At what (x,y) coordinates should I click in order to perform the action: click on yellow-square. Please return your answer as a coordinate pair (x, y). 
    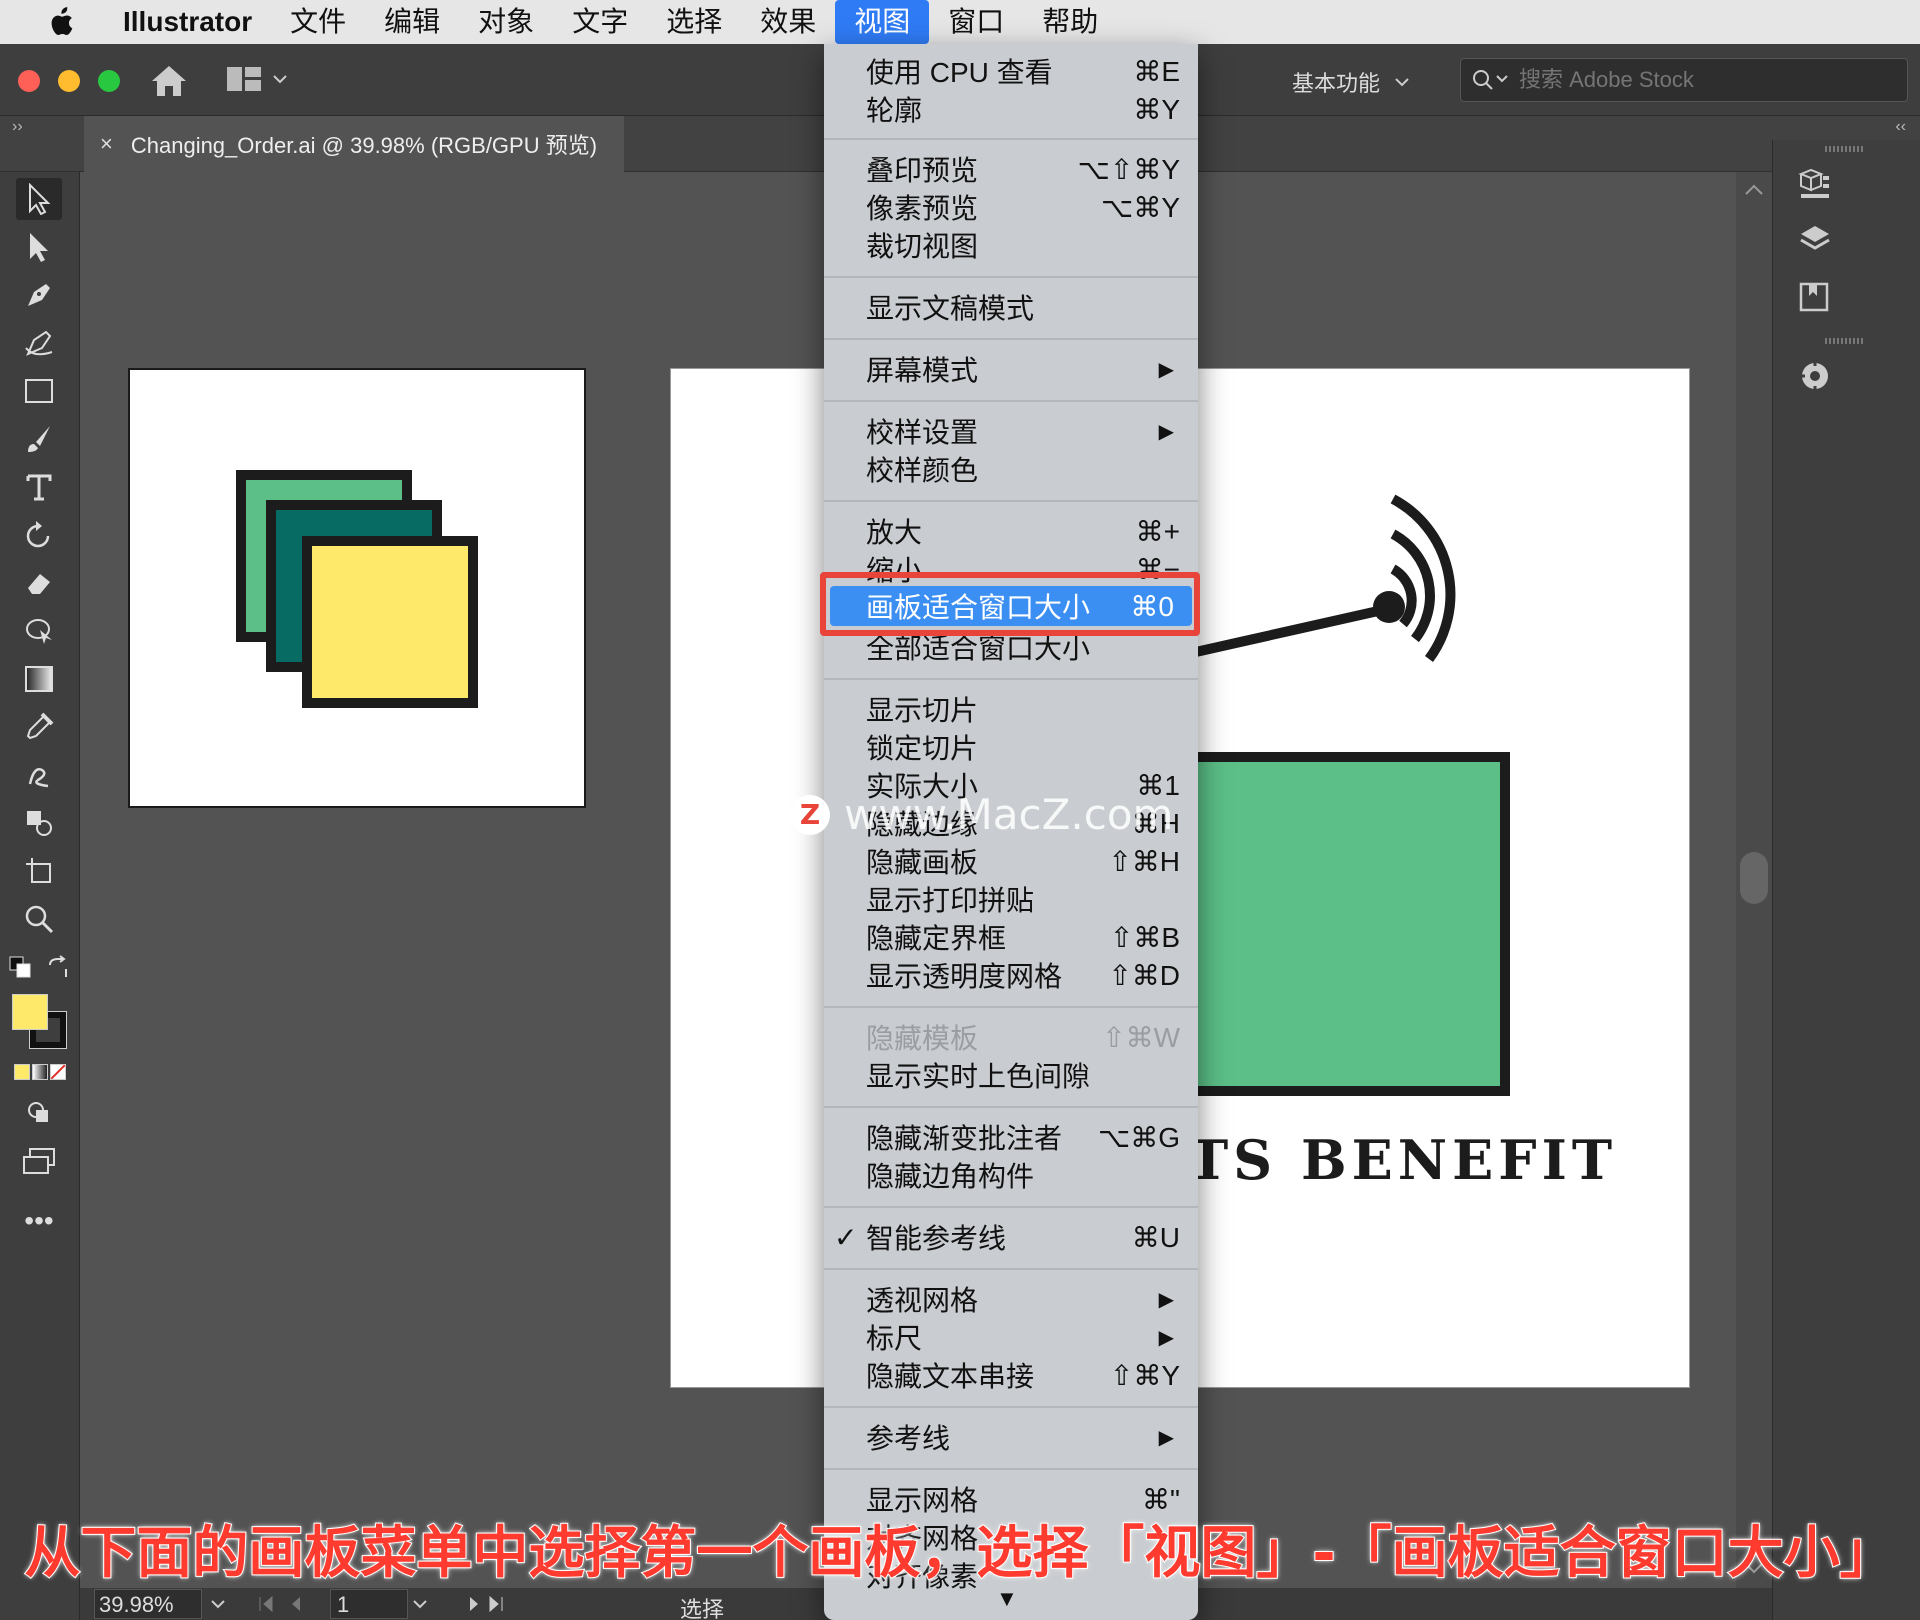
    Looking at the image, I should click on (390, 622).